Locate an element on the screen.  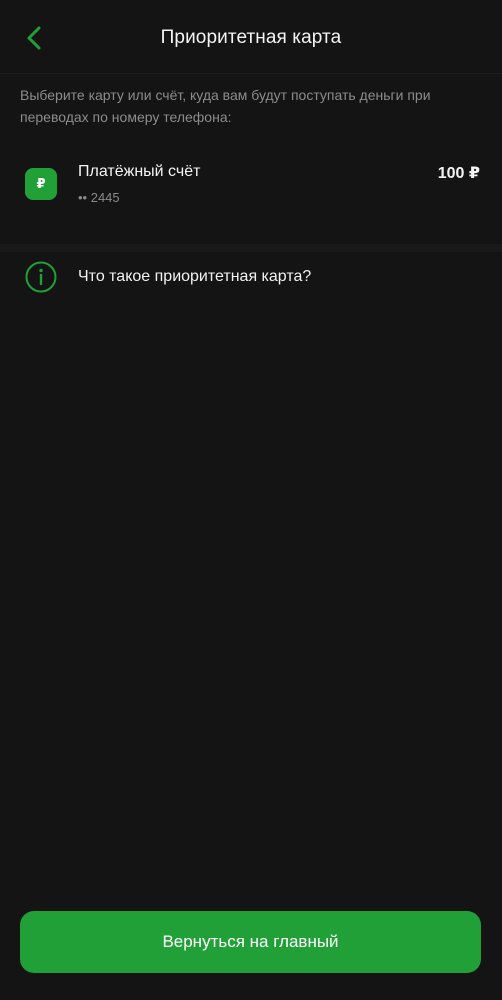
account-balance: 100 ₽ is located at coordinates (458, 173).